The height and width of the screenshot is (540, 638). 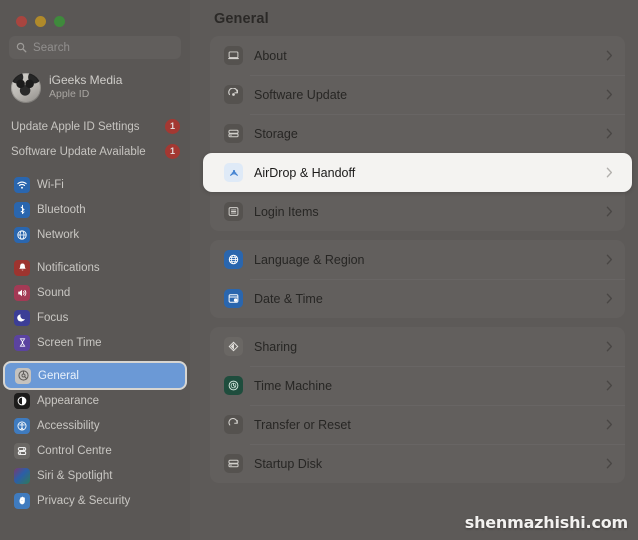 I want to click on settings-row-airdrop-handoff: AirDrop & Handoff, so click(x=417, y=172).